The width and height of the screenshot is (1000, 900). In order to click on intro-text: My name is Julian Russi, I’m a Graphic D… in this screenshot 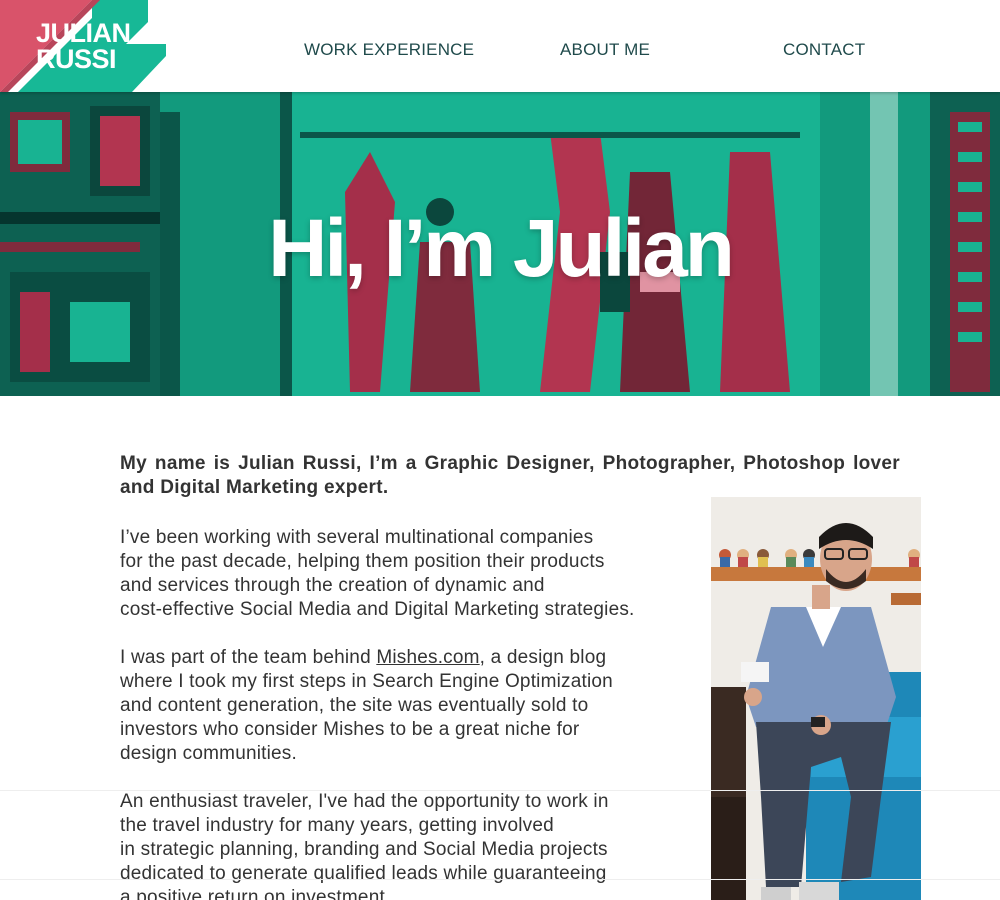, I will do `click(510, 475)`.